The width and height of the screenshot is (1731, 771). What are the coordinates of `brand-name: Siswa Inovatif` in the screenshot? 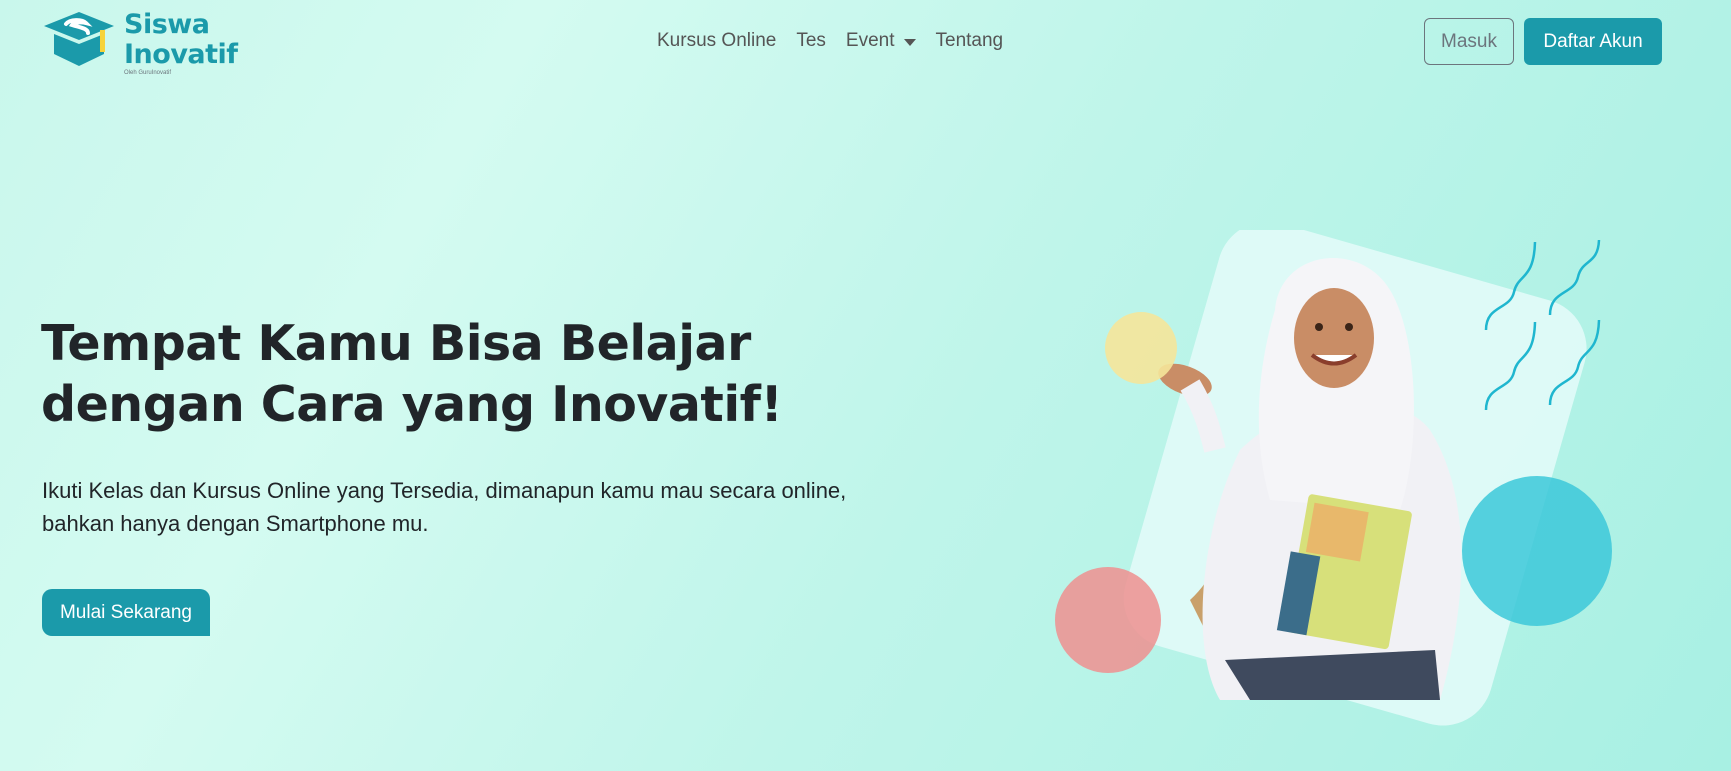 It's located at (181, 40).